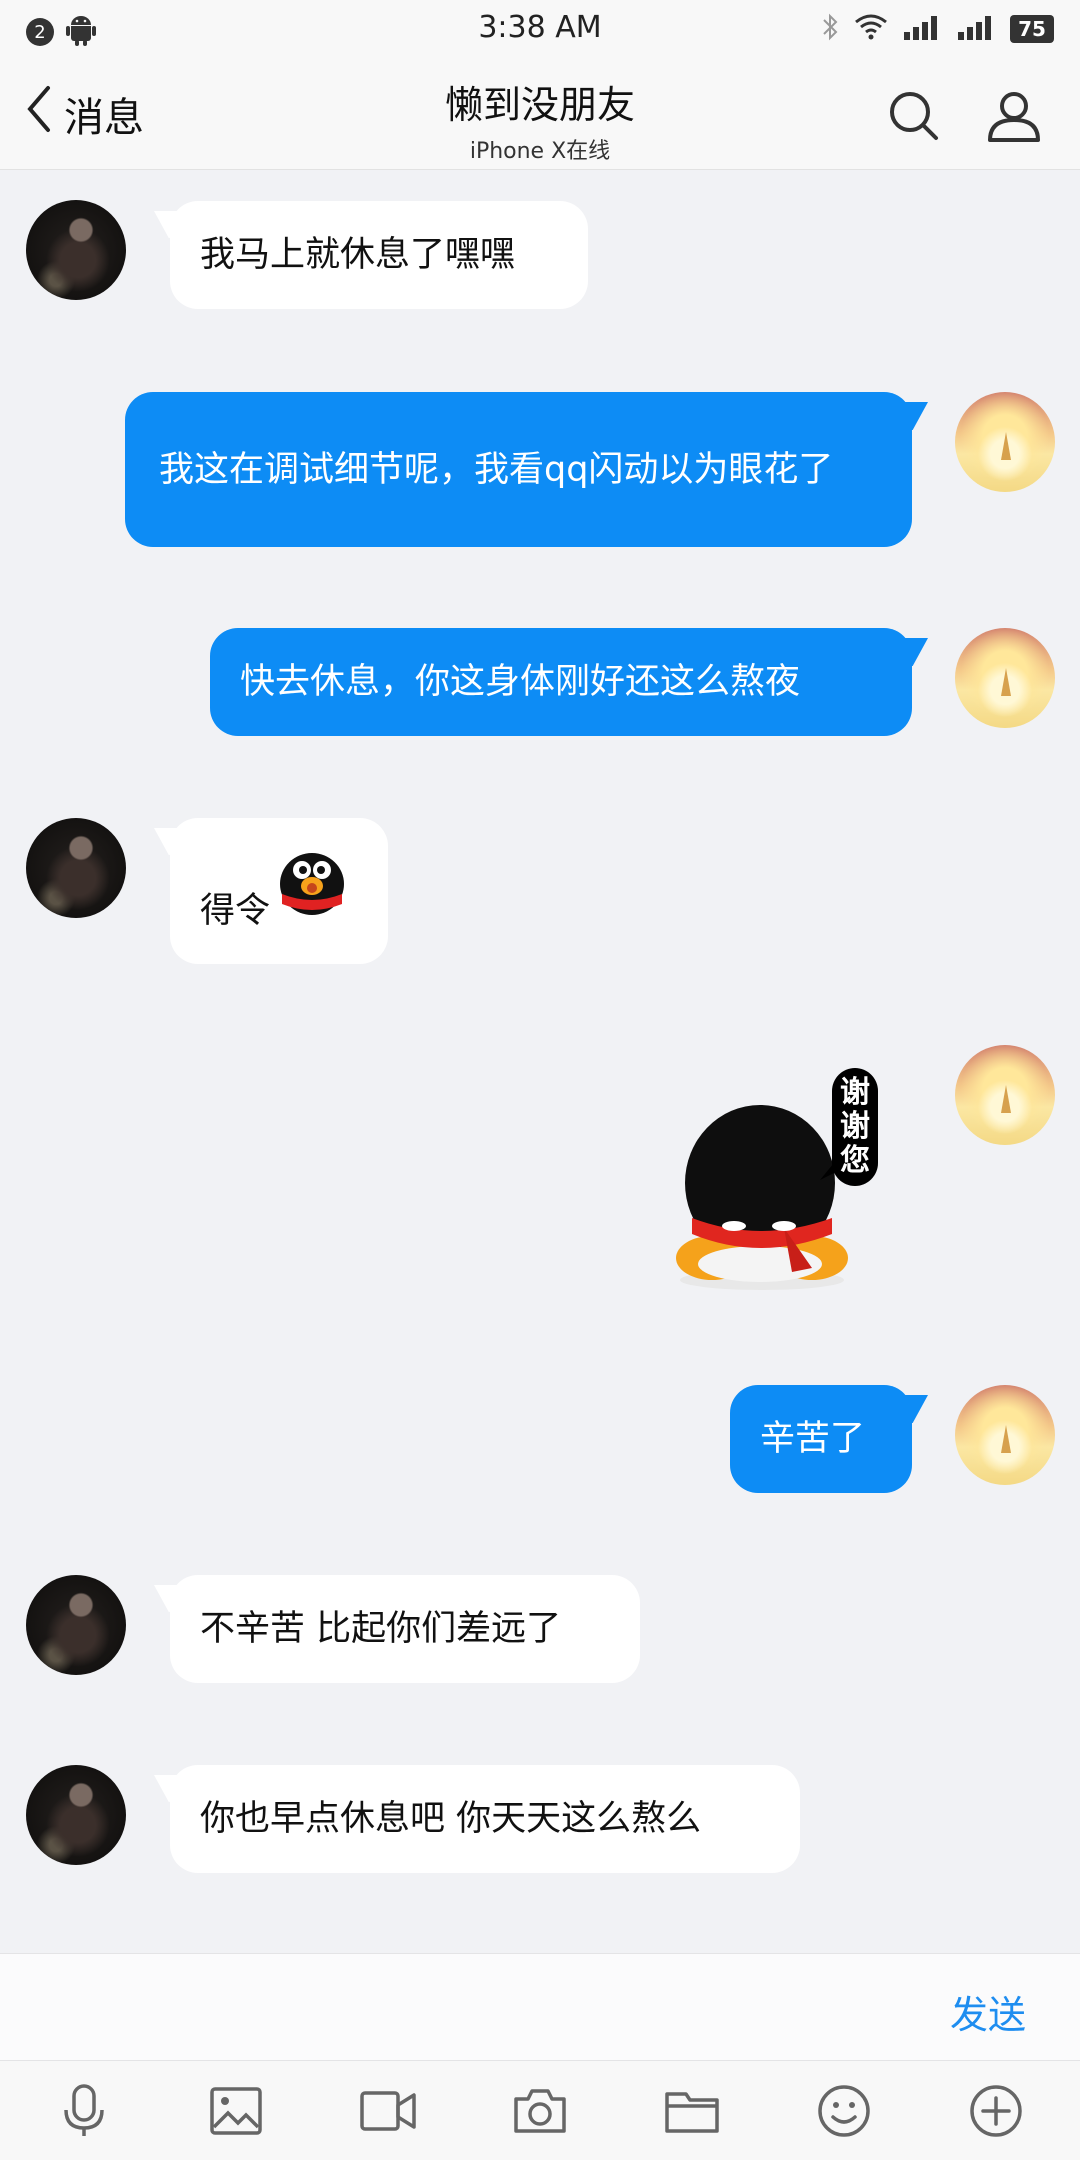 This screenshot has height=2160, width=1080. I want to click on message-bubble-outgoing: 快去休息，你这身体刚好还这么熬夜, so click(561, 682).